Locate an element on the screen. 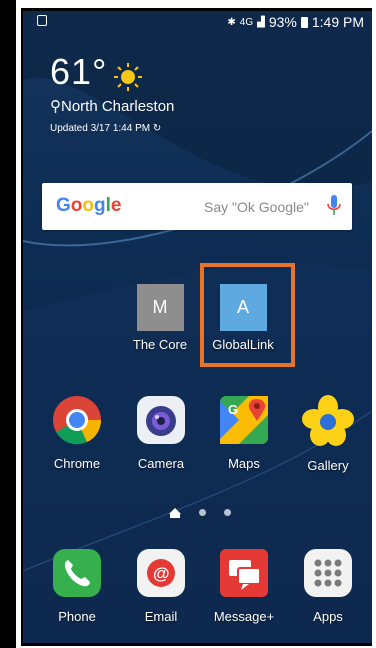 The height and width of the screenshot is (648, 376). app-label: Maps is located at coordinates (244, 463).